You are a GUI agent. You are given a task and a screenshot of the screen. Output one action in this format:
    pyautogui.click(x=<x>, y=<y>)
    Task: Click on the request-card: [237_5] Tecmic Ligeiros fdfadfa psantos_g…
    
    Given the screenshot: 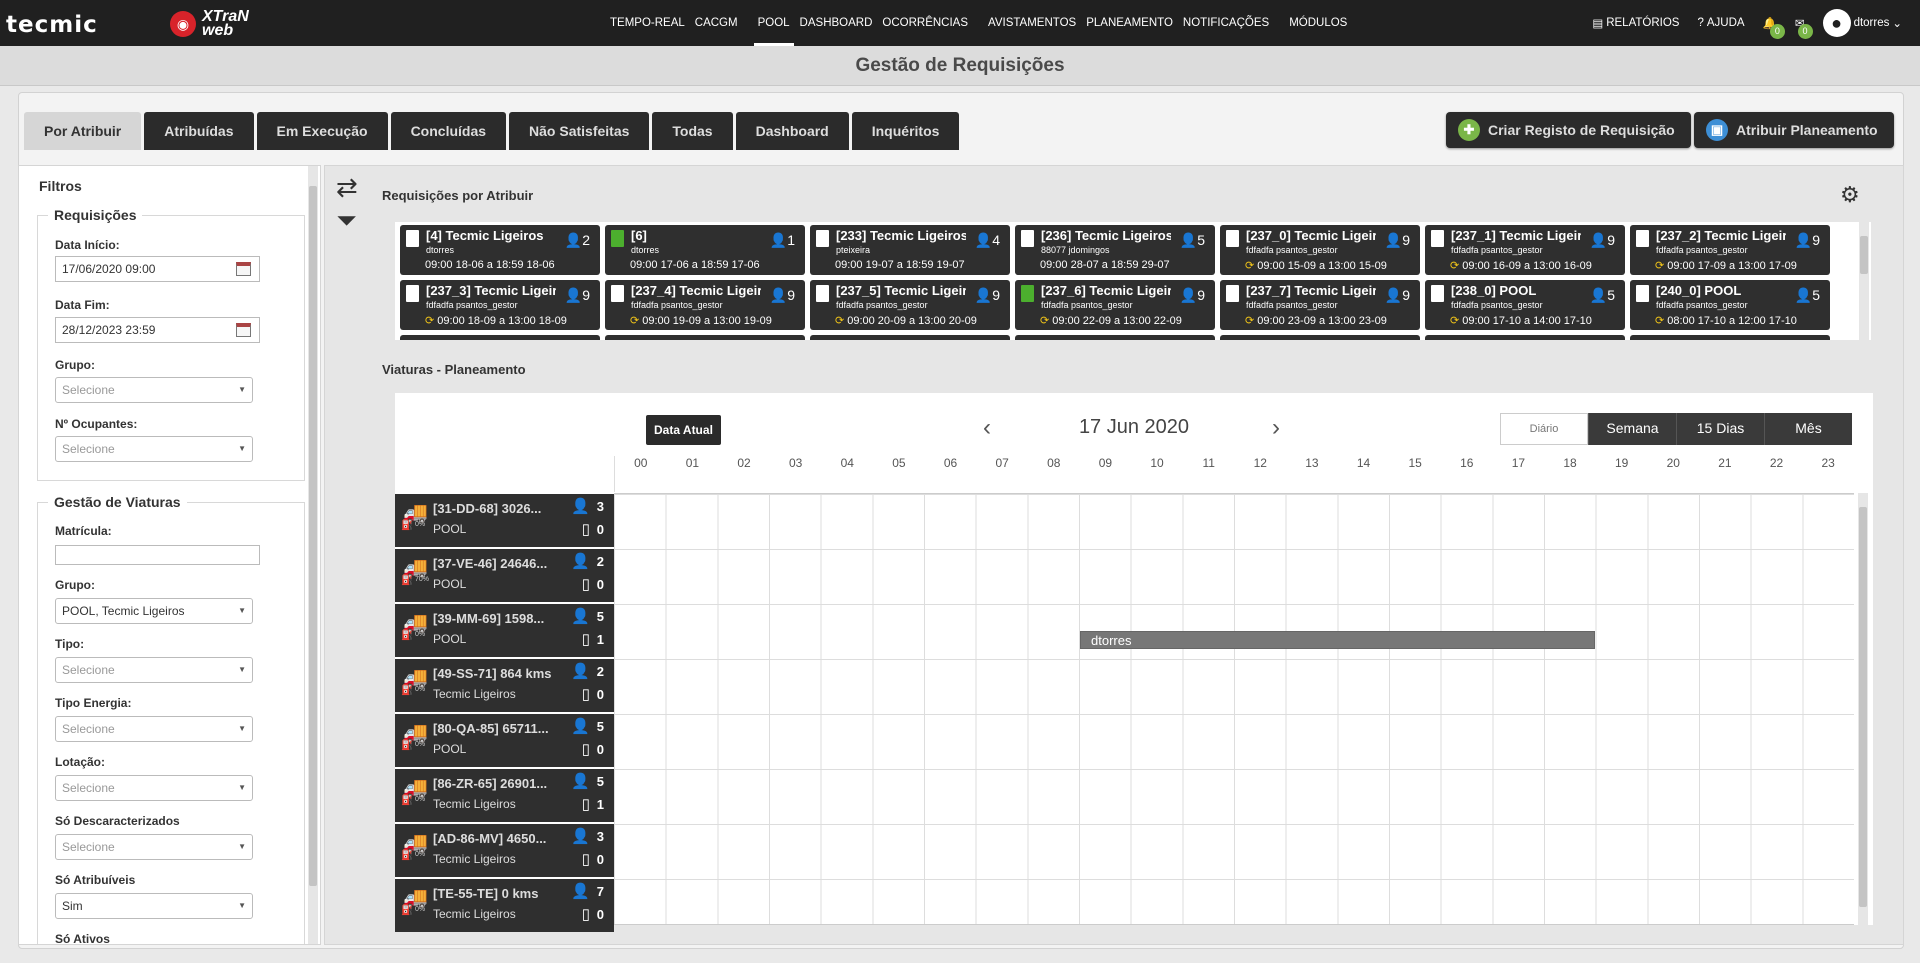 What is the action you would take?
    pyautogui.click(x=910, y=305)
    